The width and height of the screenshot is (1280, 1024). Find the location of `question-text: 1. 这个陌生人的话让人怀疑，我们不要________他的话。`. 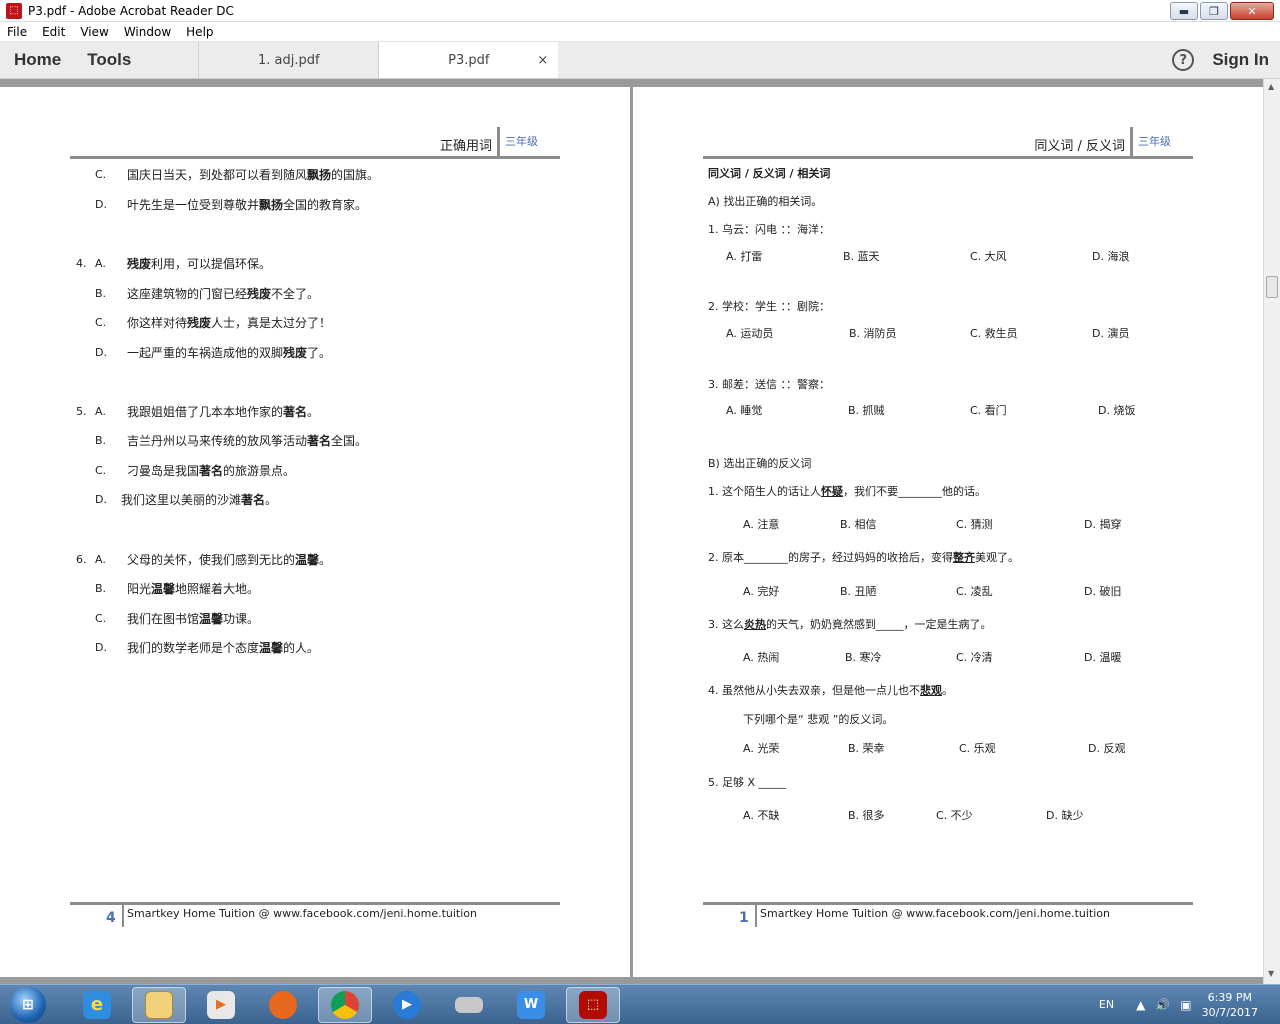

question-text: 1. 这个陌生人的话让人怀疑，我们不要________他的话。 is located at coordinates (847, 491).